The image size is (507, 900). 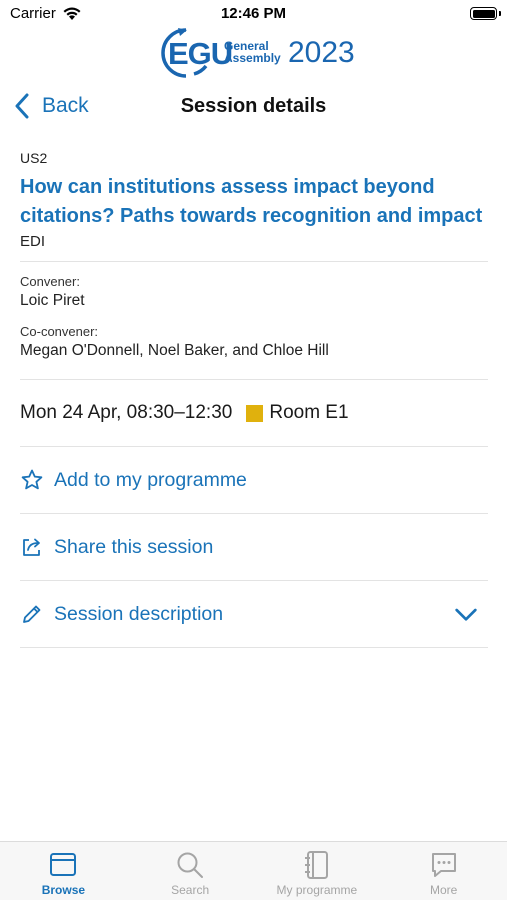 What do you see at coordinates (321, 52) in the screenshot?
I see `logo-year: 2023` at bounding box center [321, 52].